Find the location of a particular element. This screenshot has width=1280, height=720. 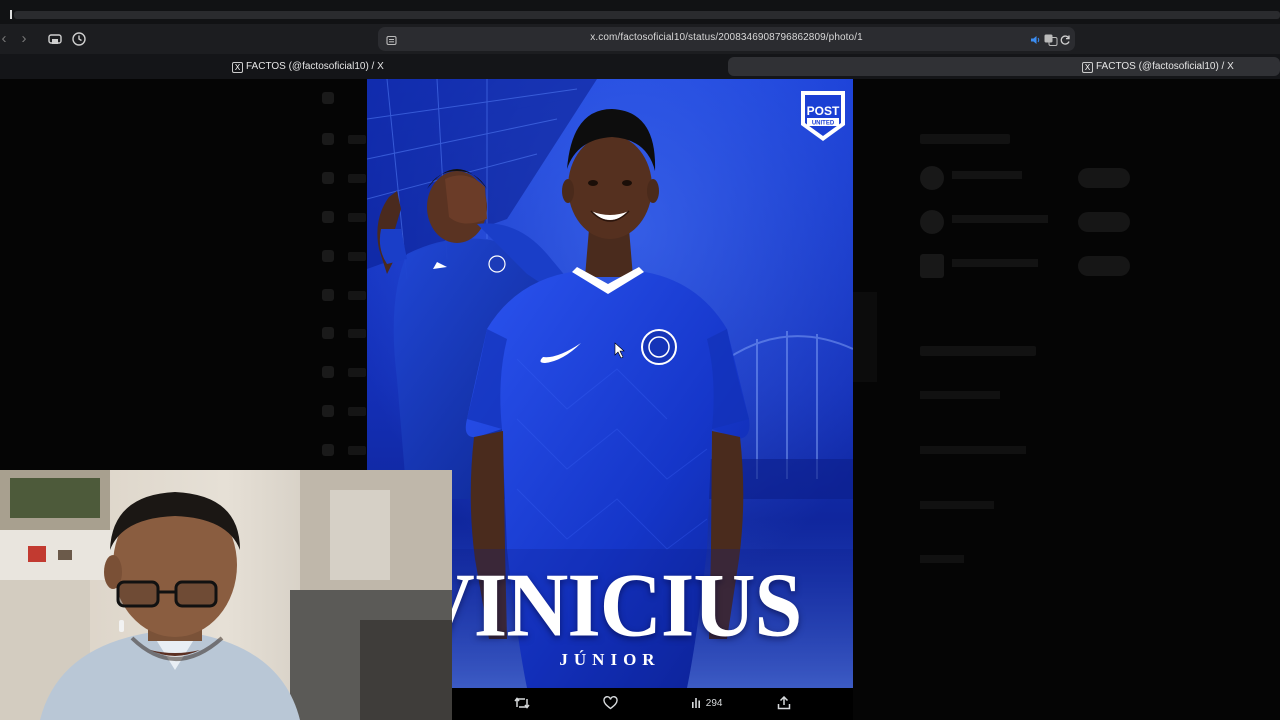

history-icon is located at coordinates (79, 39).